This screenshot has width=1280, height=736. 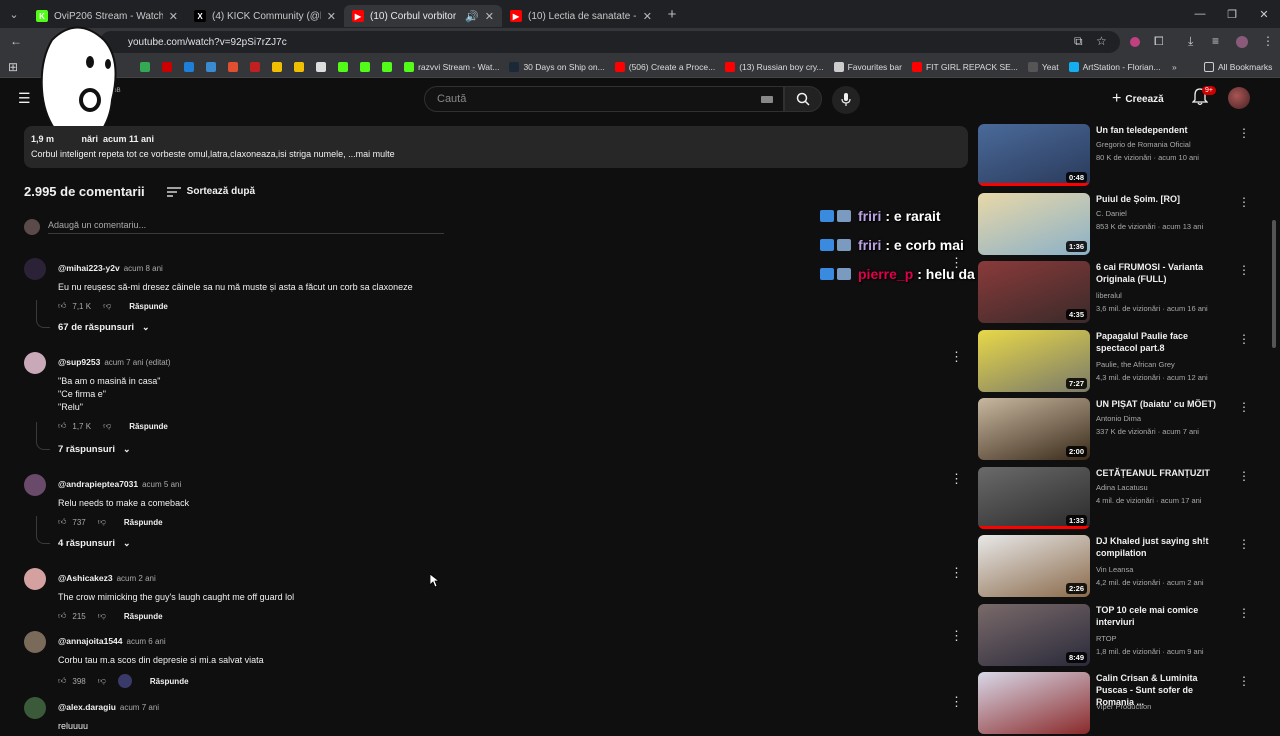 What do you see at coordinates (1163, 199) in the screenshot?
I see `video-title: Puiul de Șoim. [RO]` at bounding box center [1163, 199].